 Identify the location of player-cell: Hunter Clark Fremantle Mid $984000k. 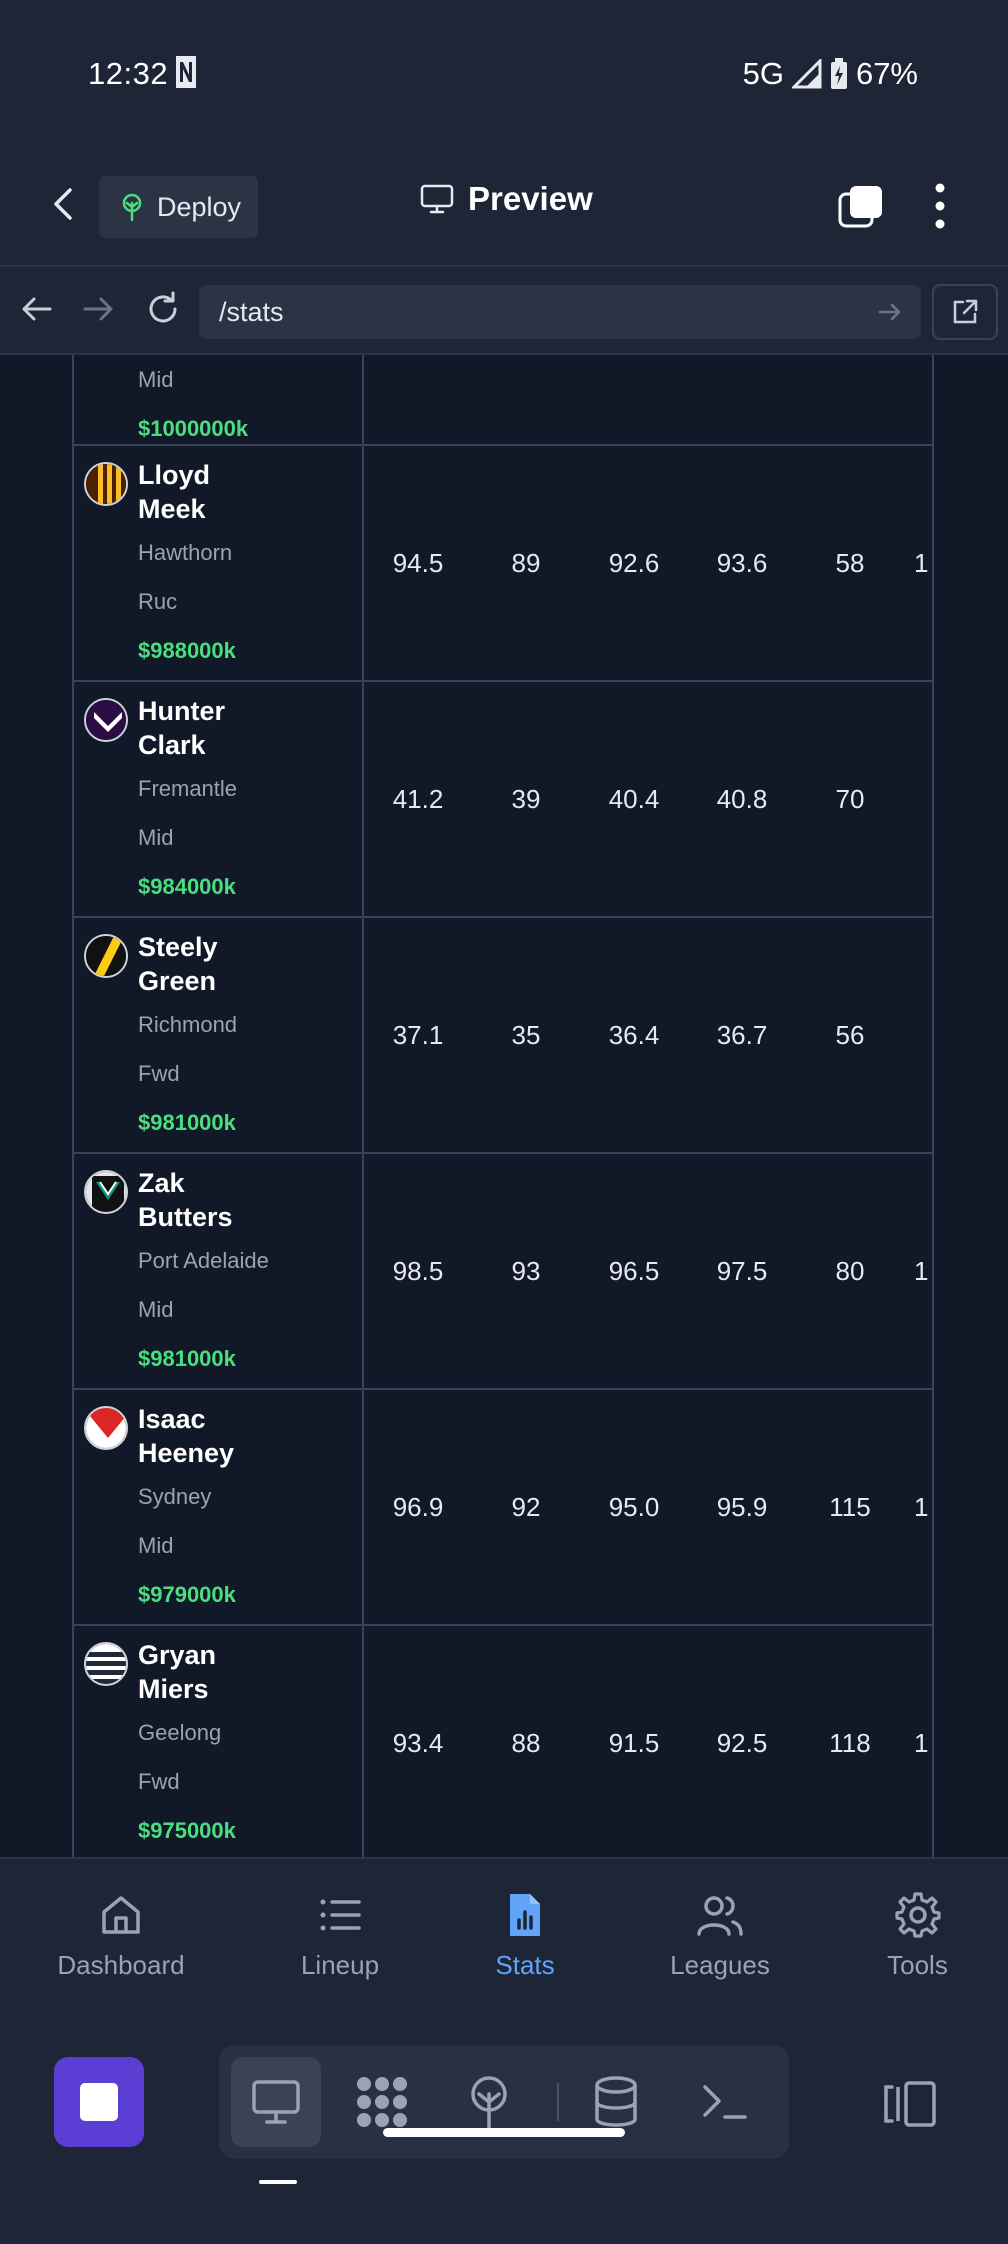
(219, 799).